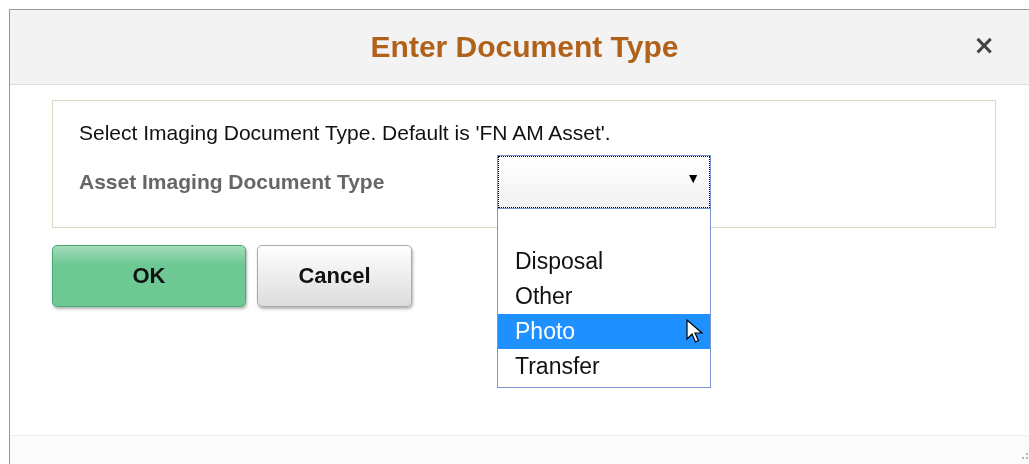  What do you see at coordinates (604, 182) in the screenshot?
I see `dropdown-field: ▼` at bounding box center [604, 182].